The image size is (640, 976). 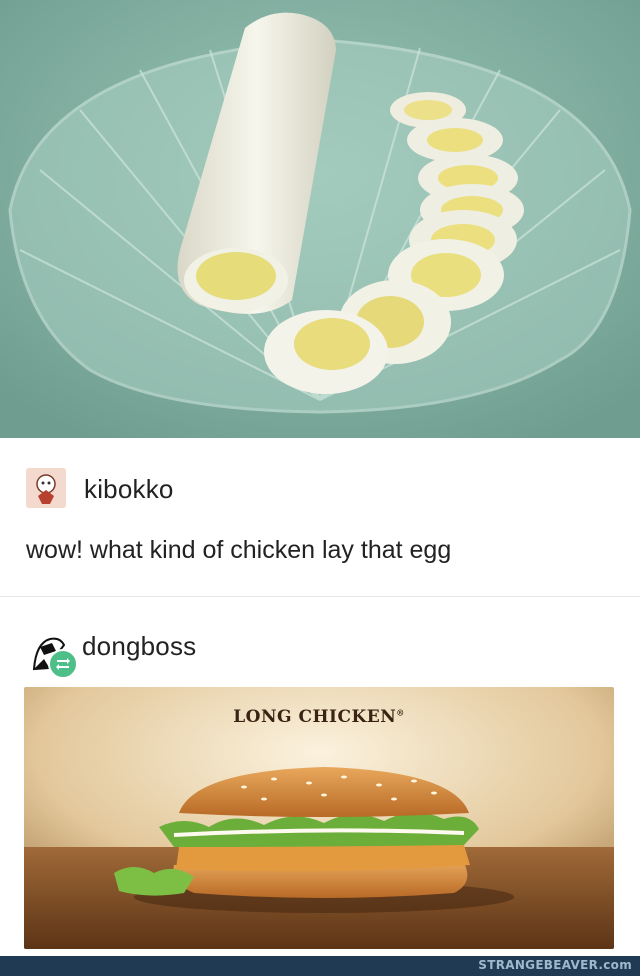 What do you see at coordinates (63, 664) in the screenshot?
I see `reblog-icon` at bounding box center [63, 664].